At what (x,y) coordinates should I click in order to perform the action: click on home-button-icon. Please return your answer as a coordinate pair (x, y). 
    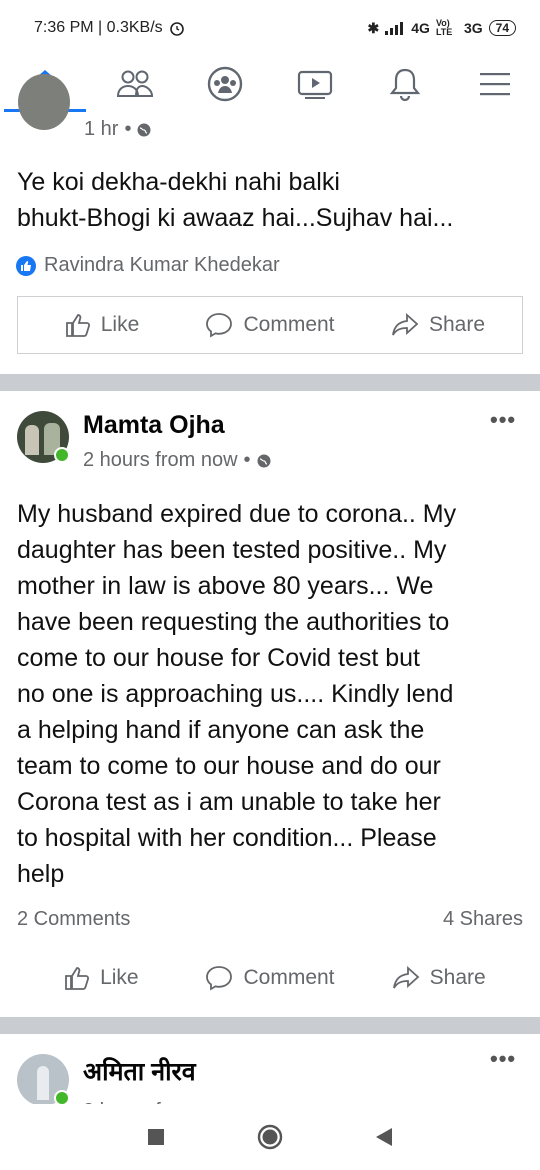
    Looking at the image, I should click on (270, 1137).